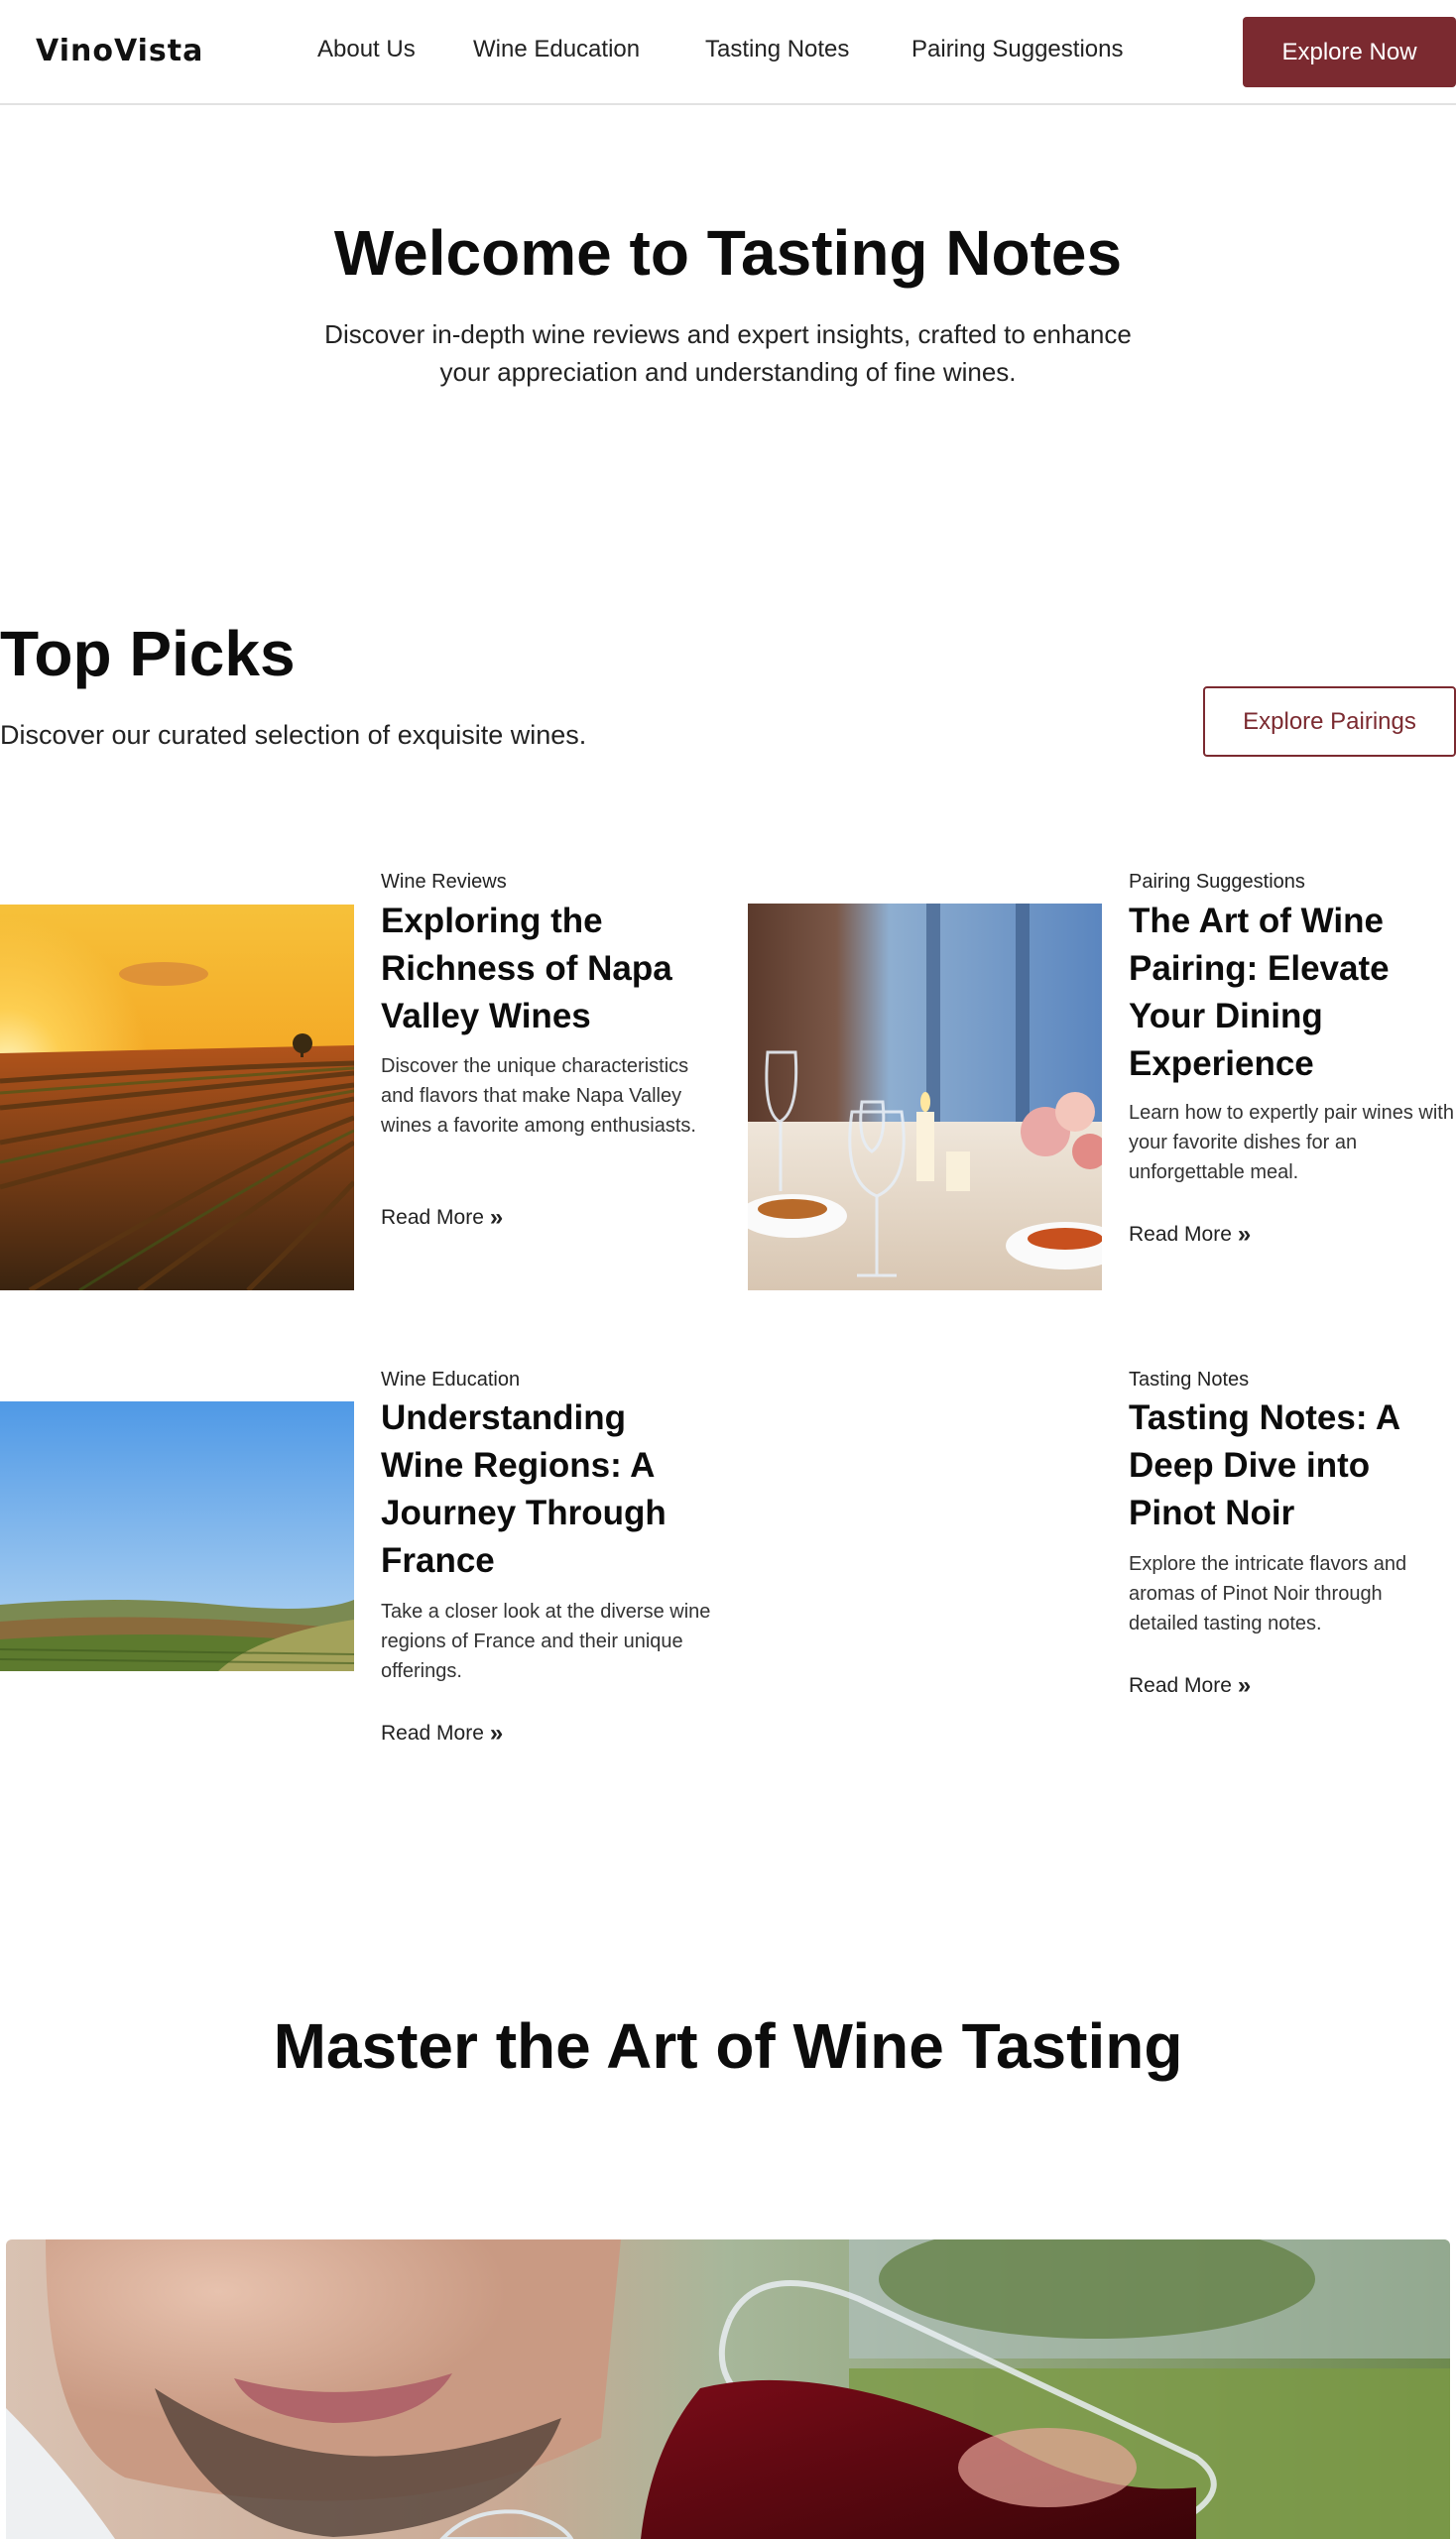 The height and width of the screenshot is (2539, 1456). What do you see at coordinates (1189, 1380) in the screenshot?
I see `card-category: Tasting Notes` at bounding box center [1189, 1380].